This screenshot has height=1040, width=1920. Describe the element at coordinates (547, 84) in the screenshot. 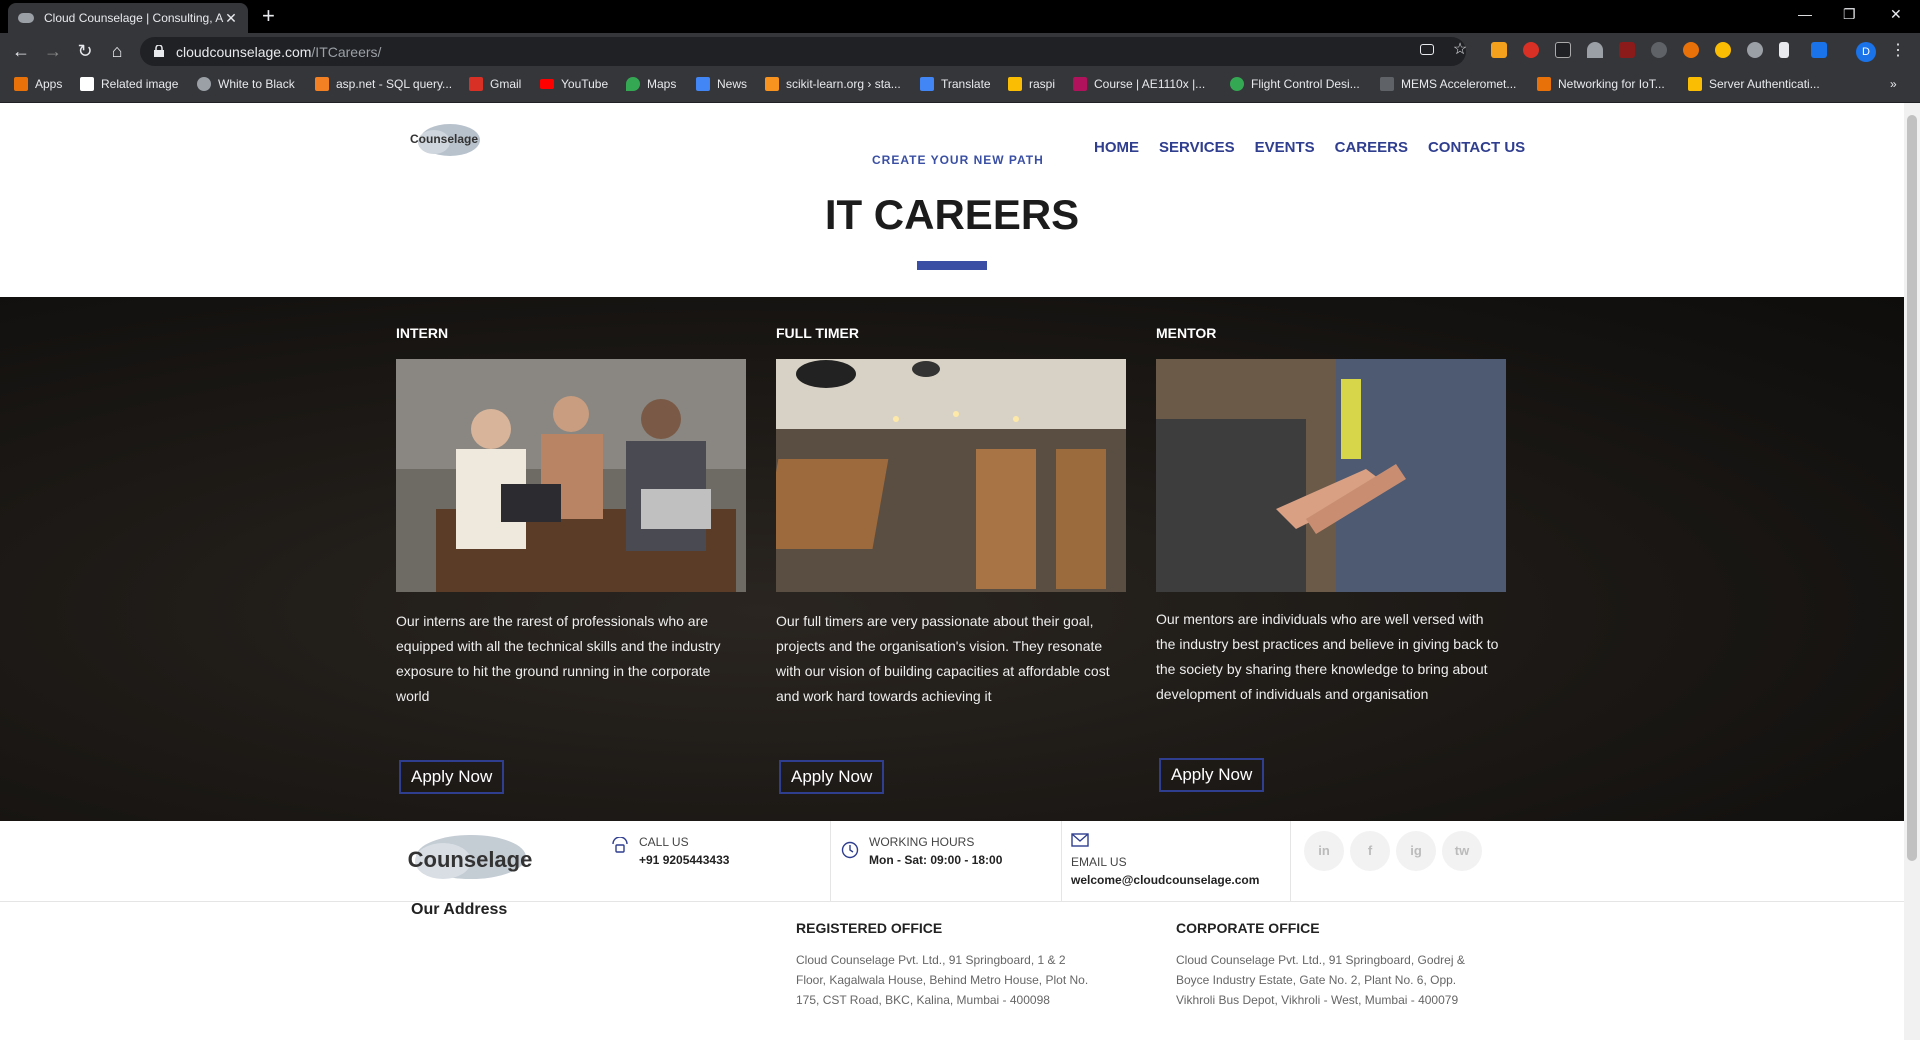

I see `youtube-icon` at that location.